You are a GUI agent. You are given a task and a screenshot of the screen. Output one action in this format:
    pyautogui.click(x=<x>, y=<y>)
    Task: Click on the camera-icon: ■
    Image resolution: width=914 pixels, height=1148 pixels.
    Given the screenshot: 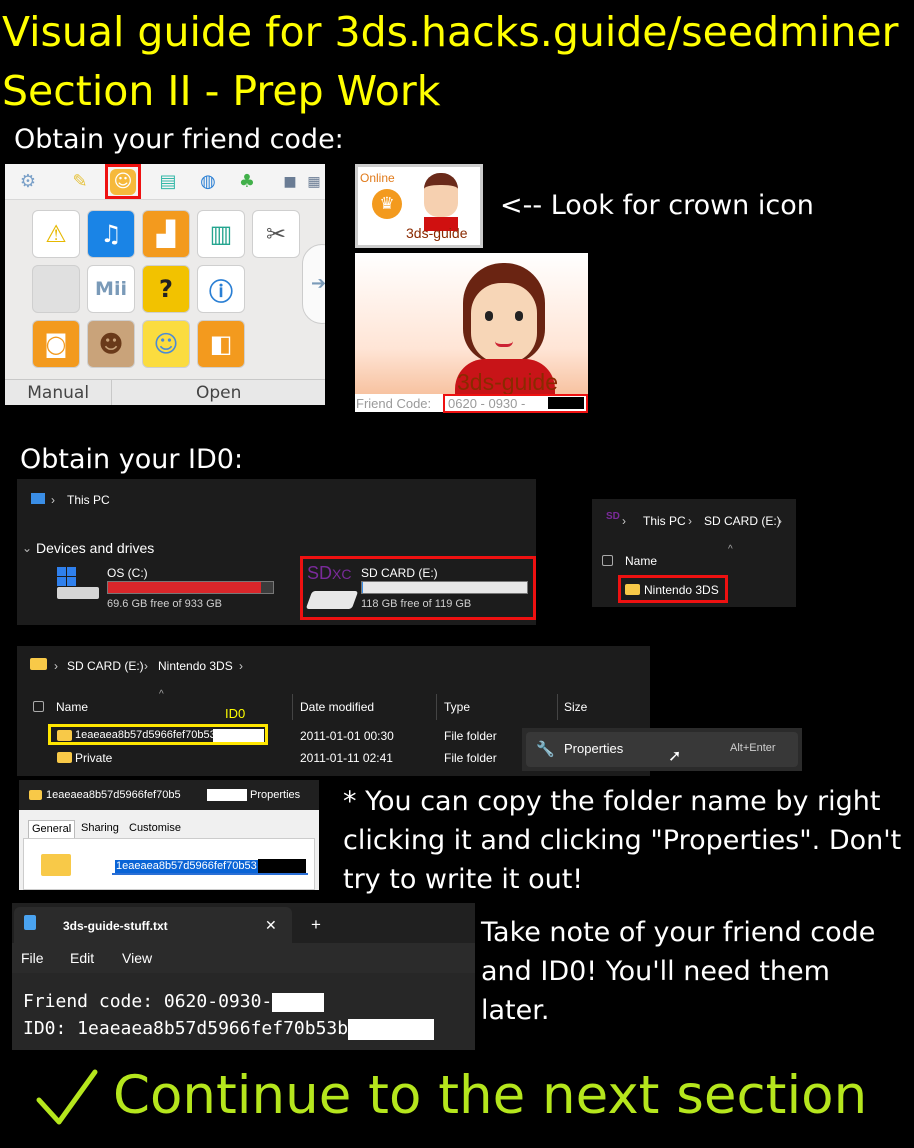 What is the action you would take?
    pyautogui.click(x=290, y=182)
    